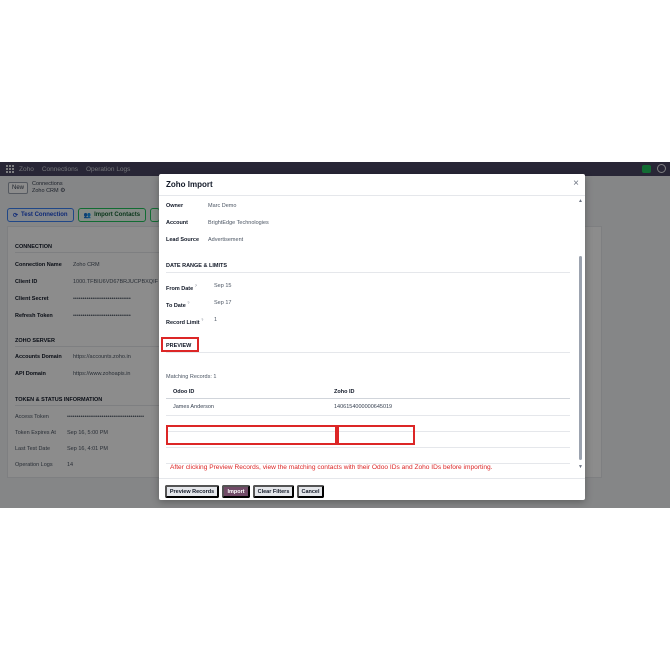  What do you see at coordinates (189, 184) in the screenshot?
I see `dialog-title: Zoho Import` at bounding box center [189, 184].